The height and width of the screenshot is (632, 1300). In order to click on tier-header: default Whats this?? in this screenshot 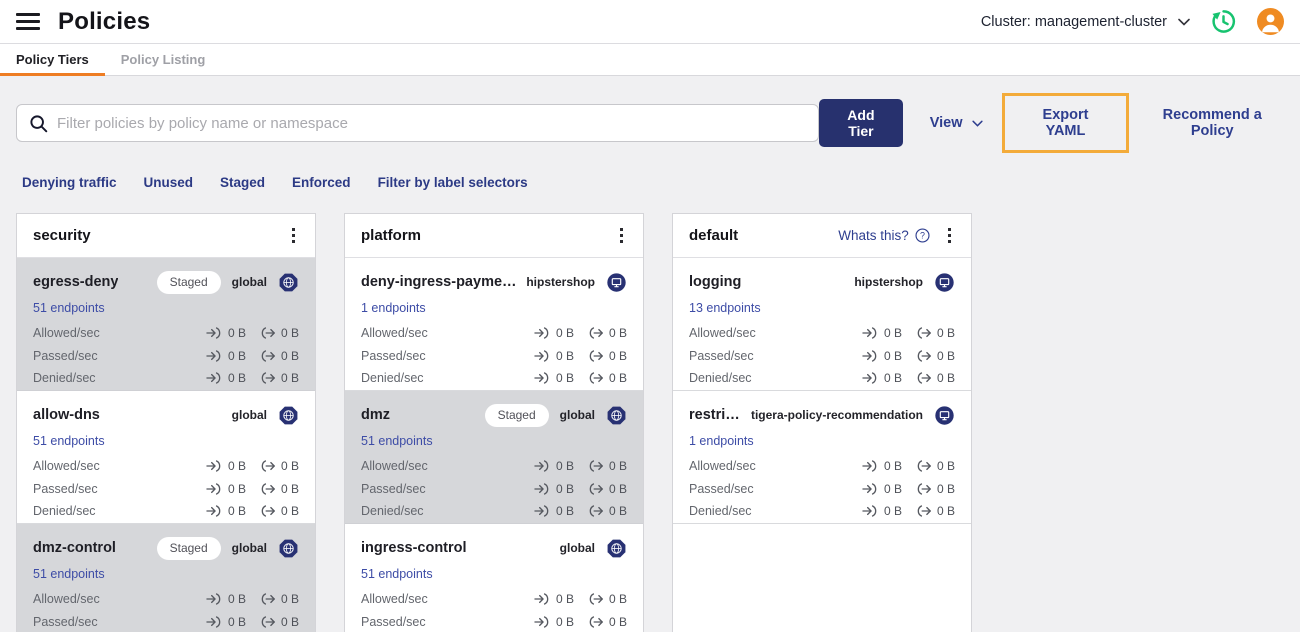, I will do `click(822, 236)`.